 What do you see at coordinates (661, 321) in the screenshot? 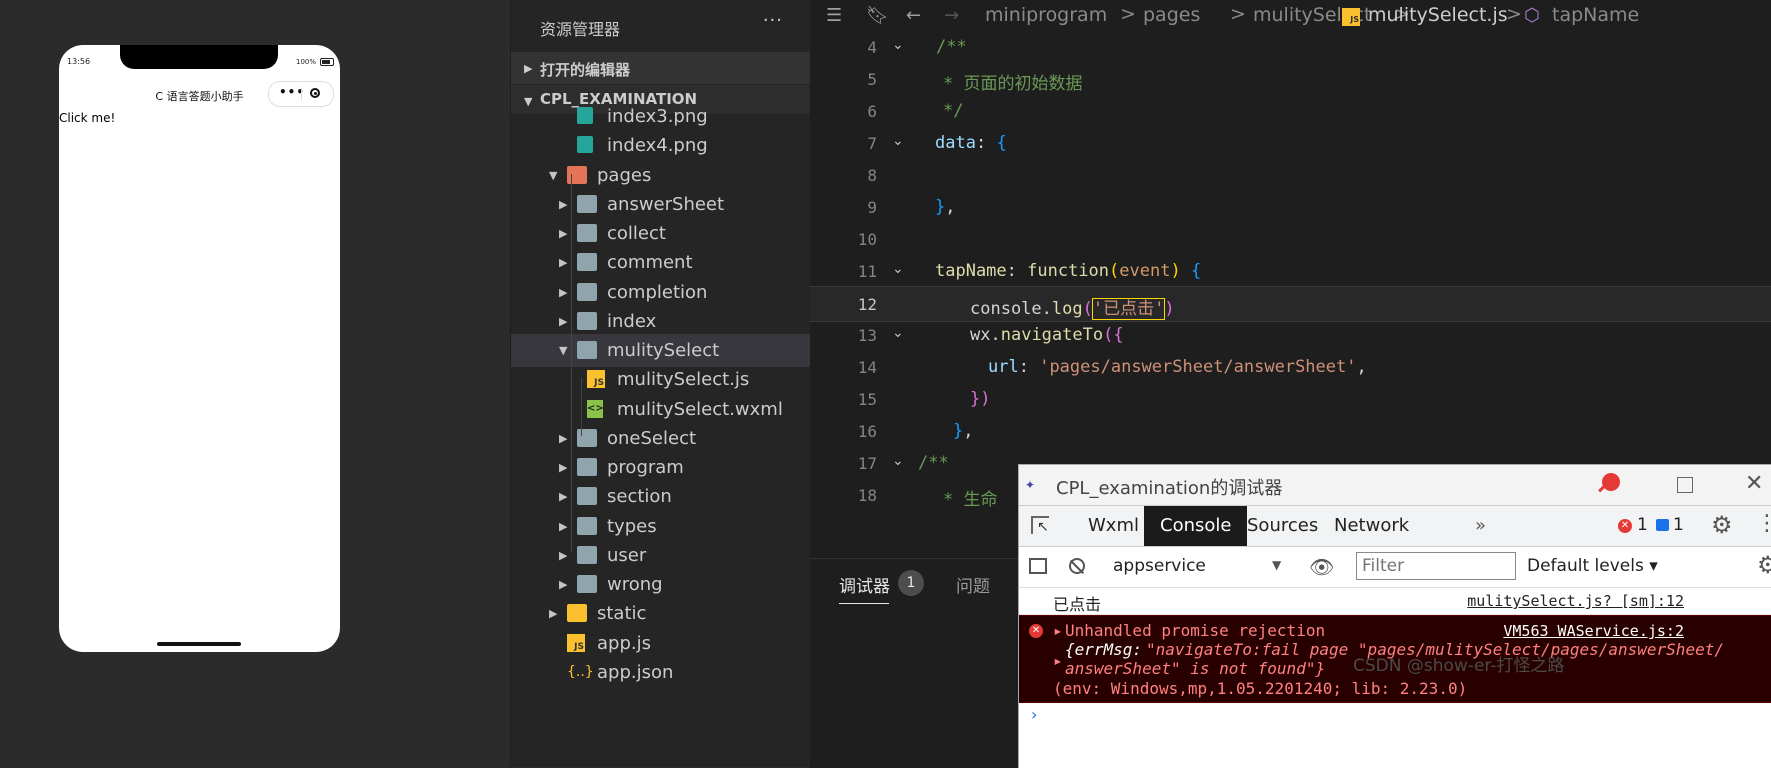
I see `tree-item-index: ▶ index` at bounding box center [661, 321].